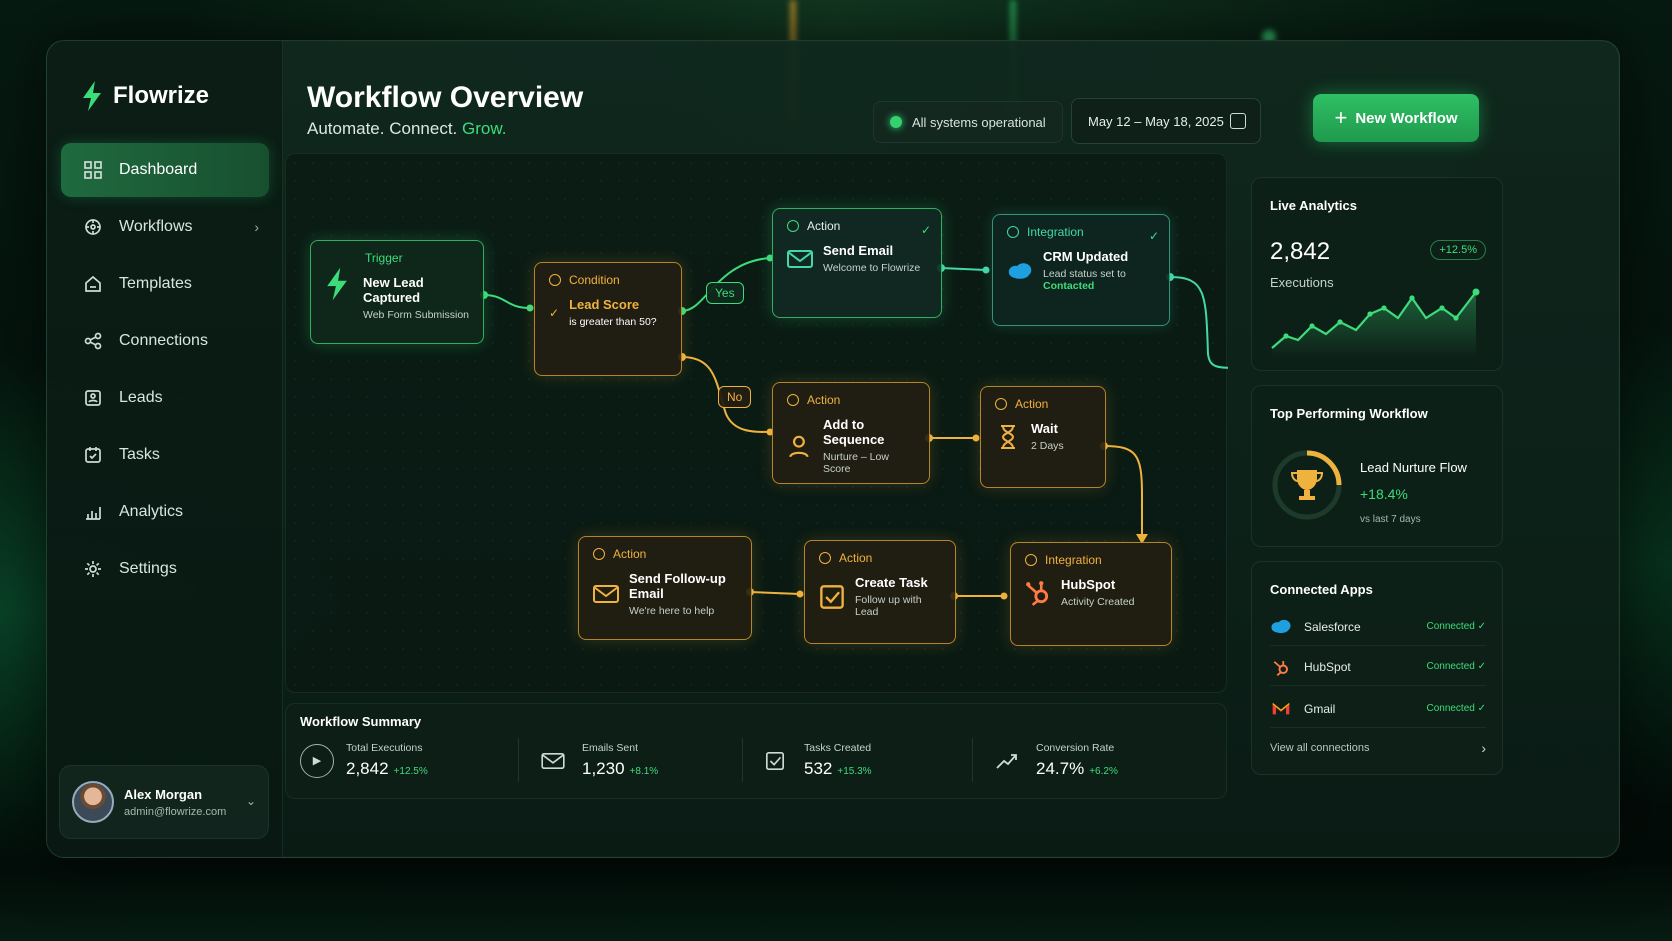  I want to click on workflow-icon, so click(93, 227).